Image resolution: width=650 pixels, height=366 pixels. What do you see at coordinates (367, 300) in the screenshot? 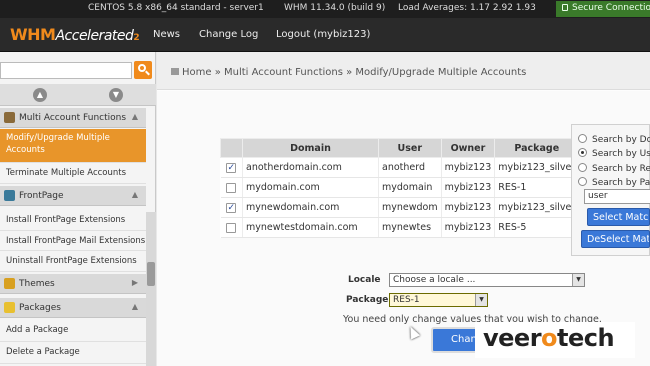
I see `package-label: Package` at bounding box center [367, 300].